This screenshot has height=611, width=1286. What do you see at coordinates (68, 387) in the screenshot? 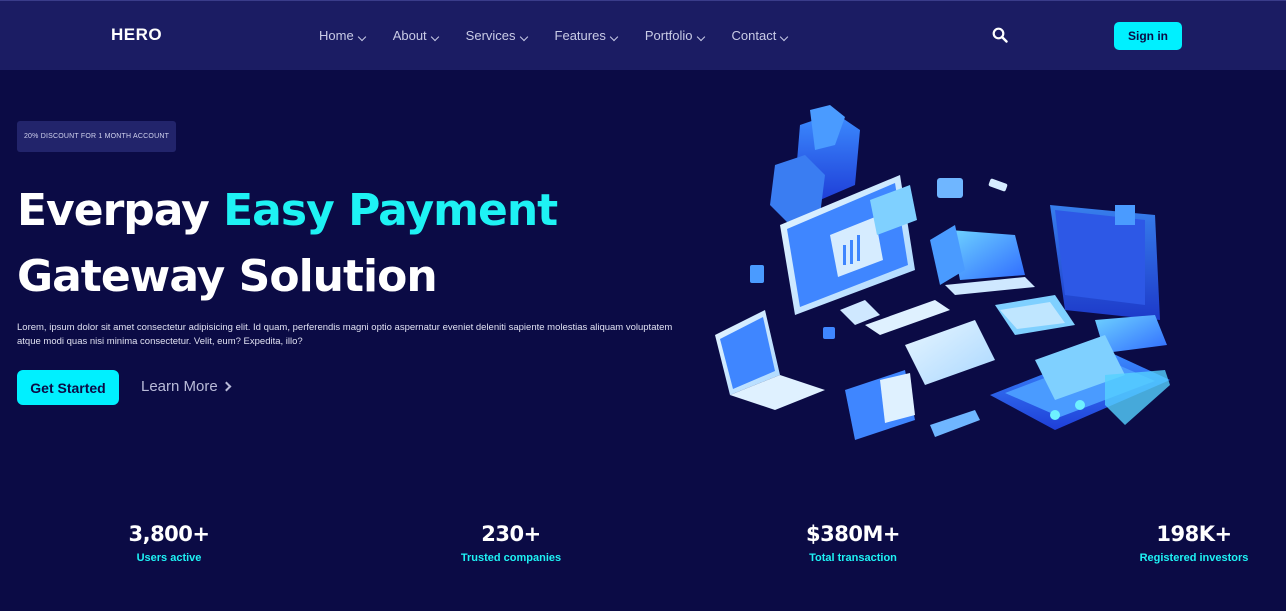
I see `get-started-button: Get Started` at bounding box center [68, 387].